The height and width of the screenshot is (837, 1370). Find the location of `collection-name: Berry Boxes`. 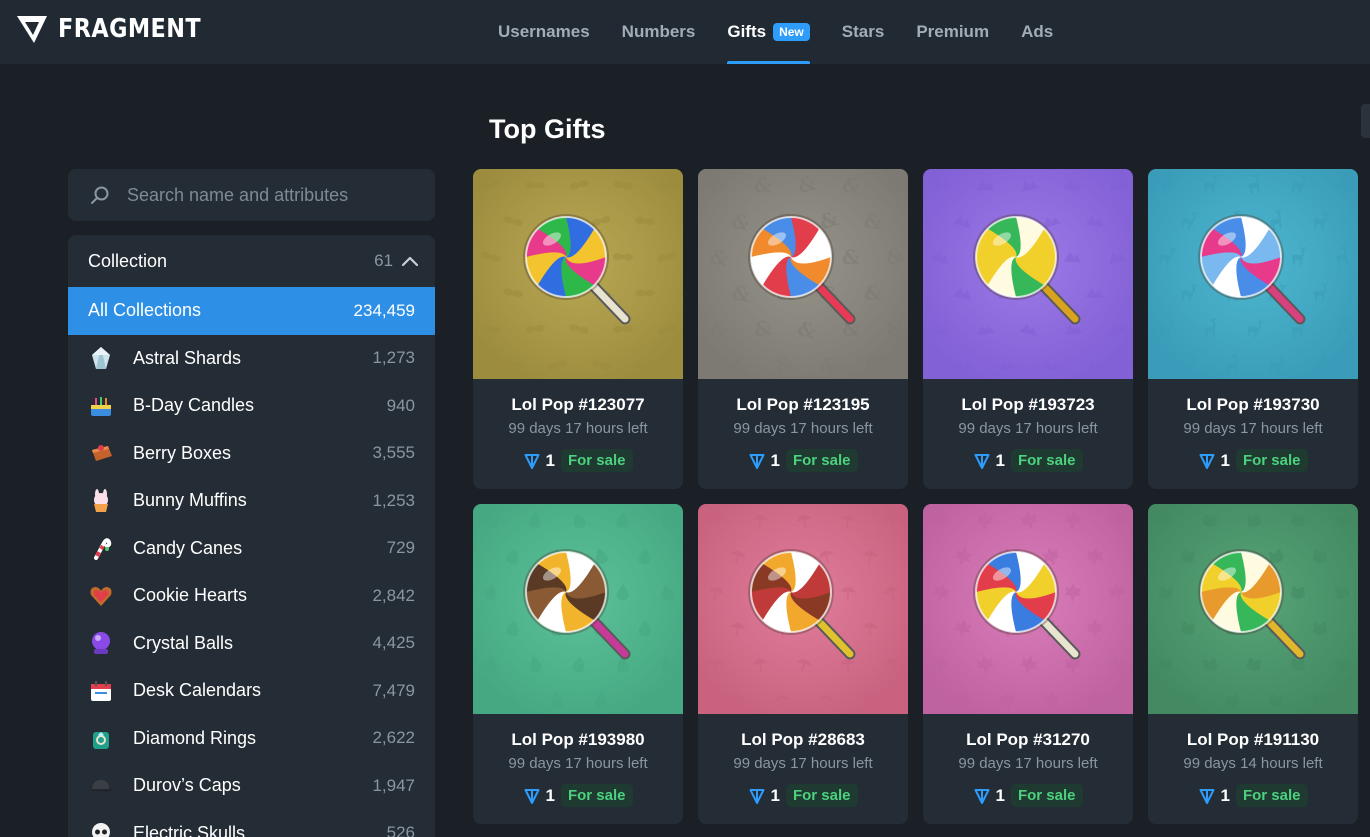

collection-name: Berry Boxes is located at coordinates (182, 452).